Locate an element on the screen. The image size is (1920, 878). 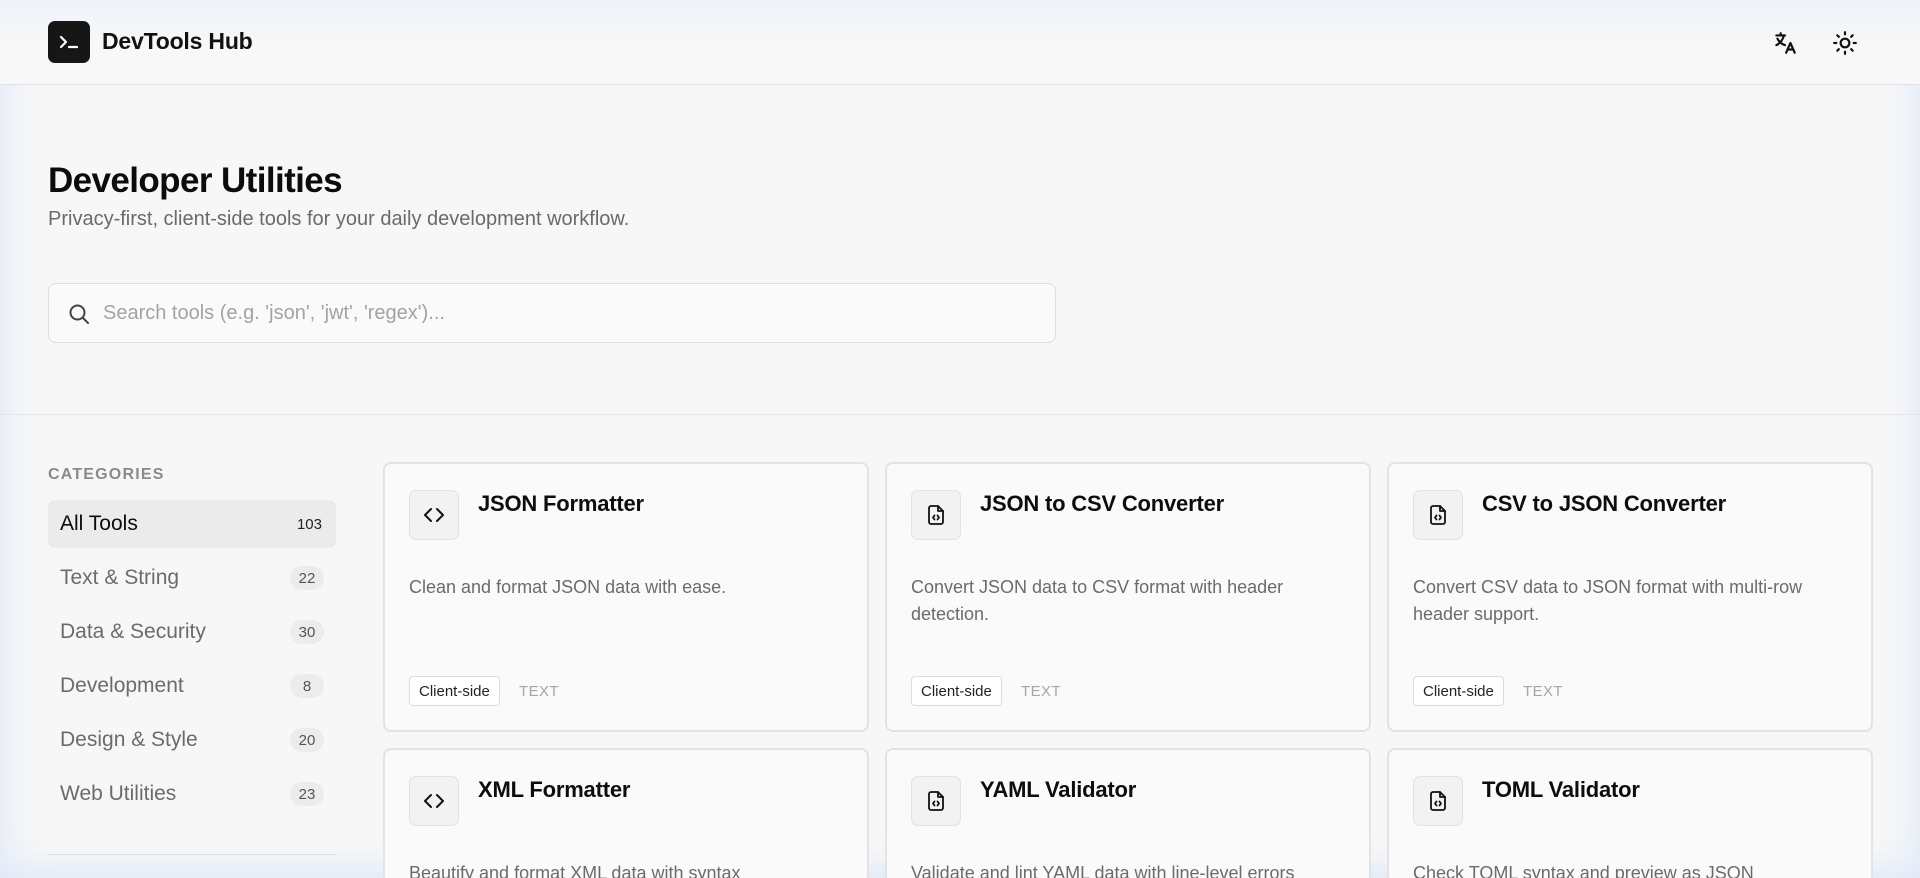
category-design-style: Design & Style 20 is located at coordinates (192, 740).